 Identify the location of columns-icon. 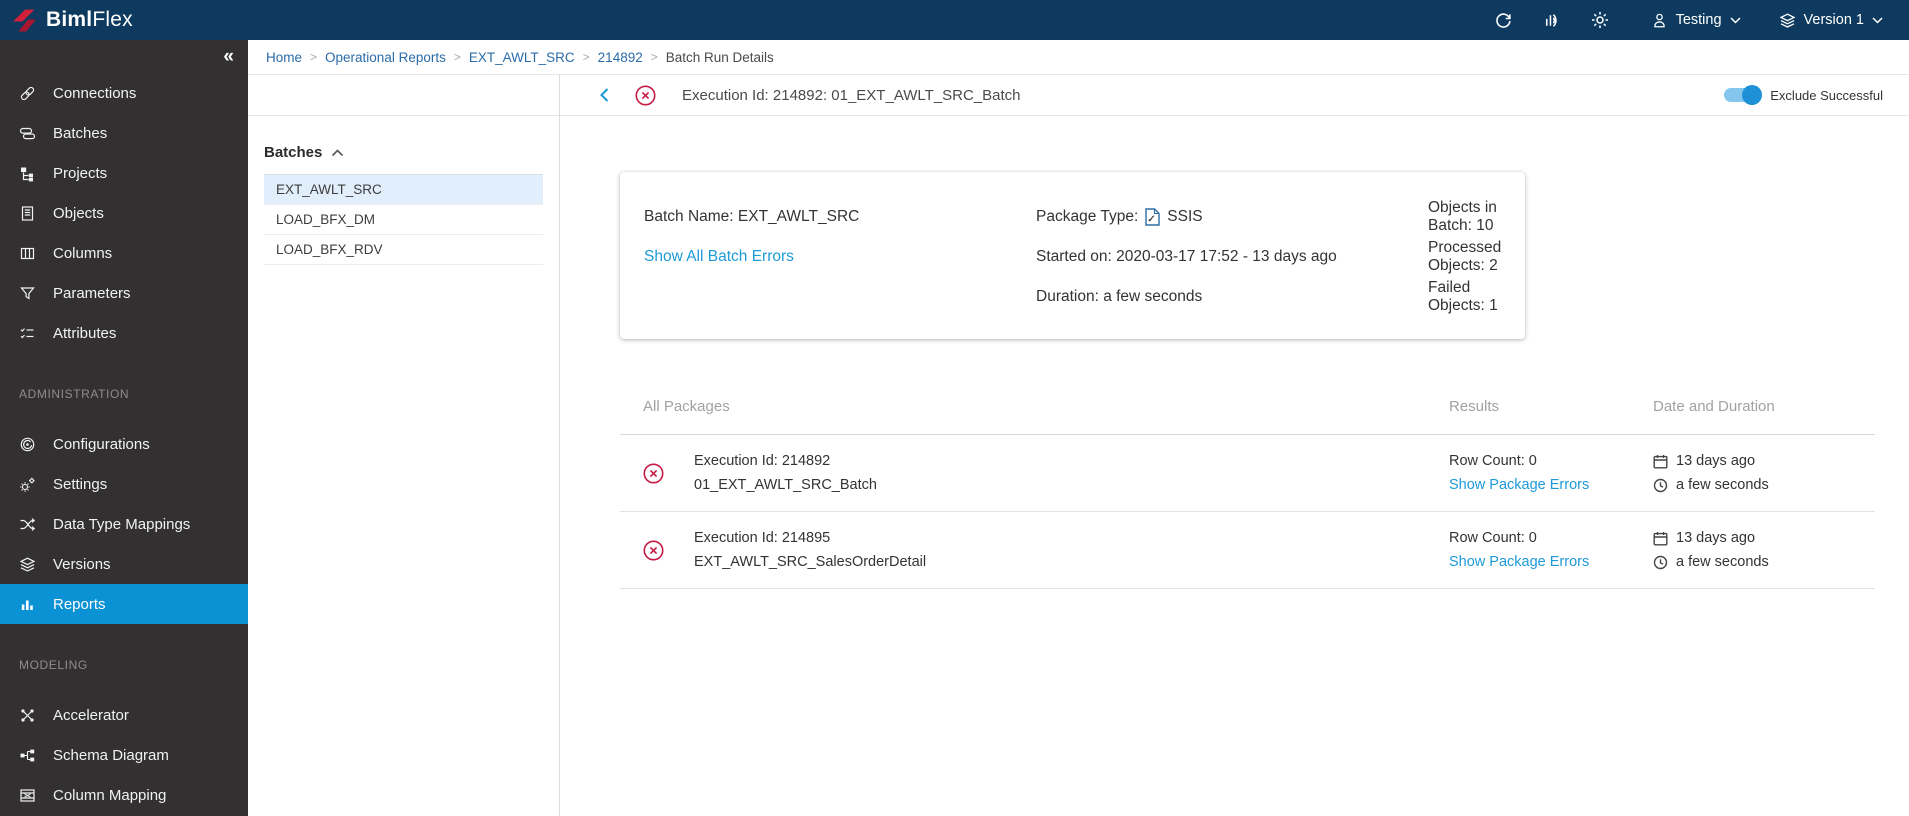
(27, 253).